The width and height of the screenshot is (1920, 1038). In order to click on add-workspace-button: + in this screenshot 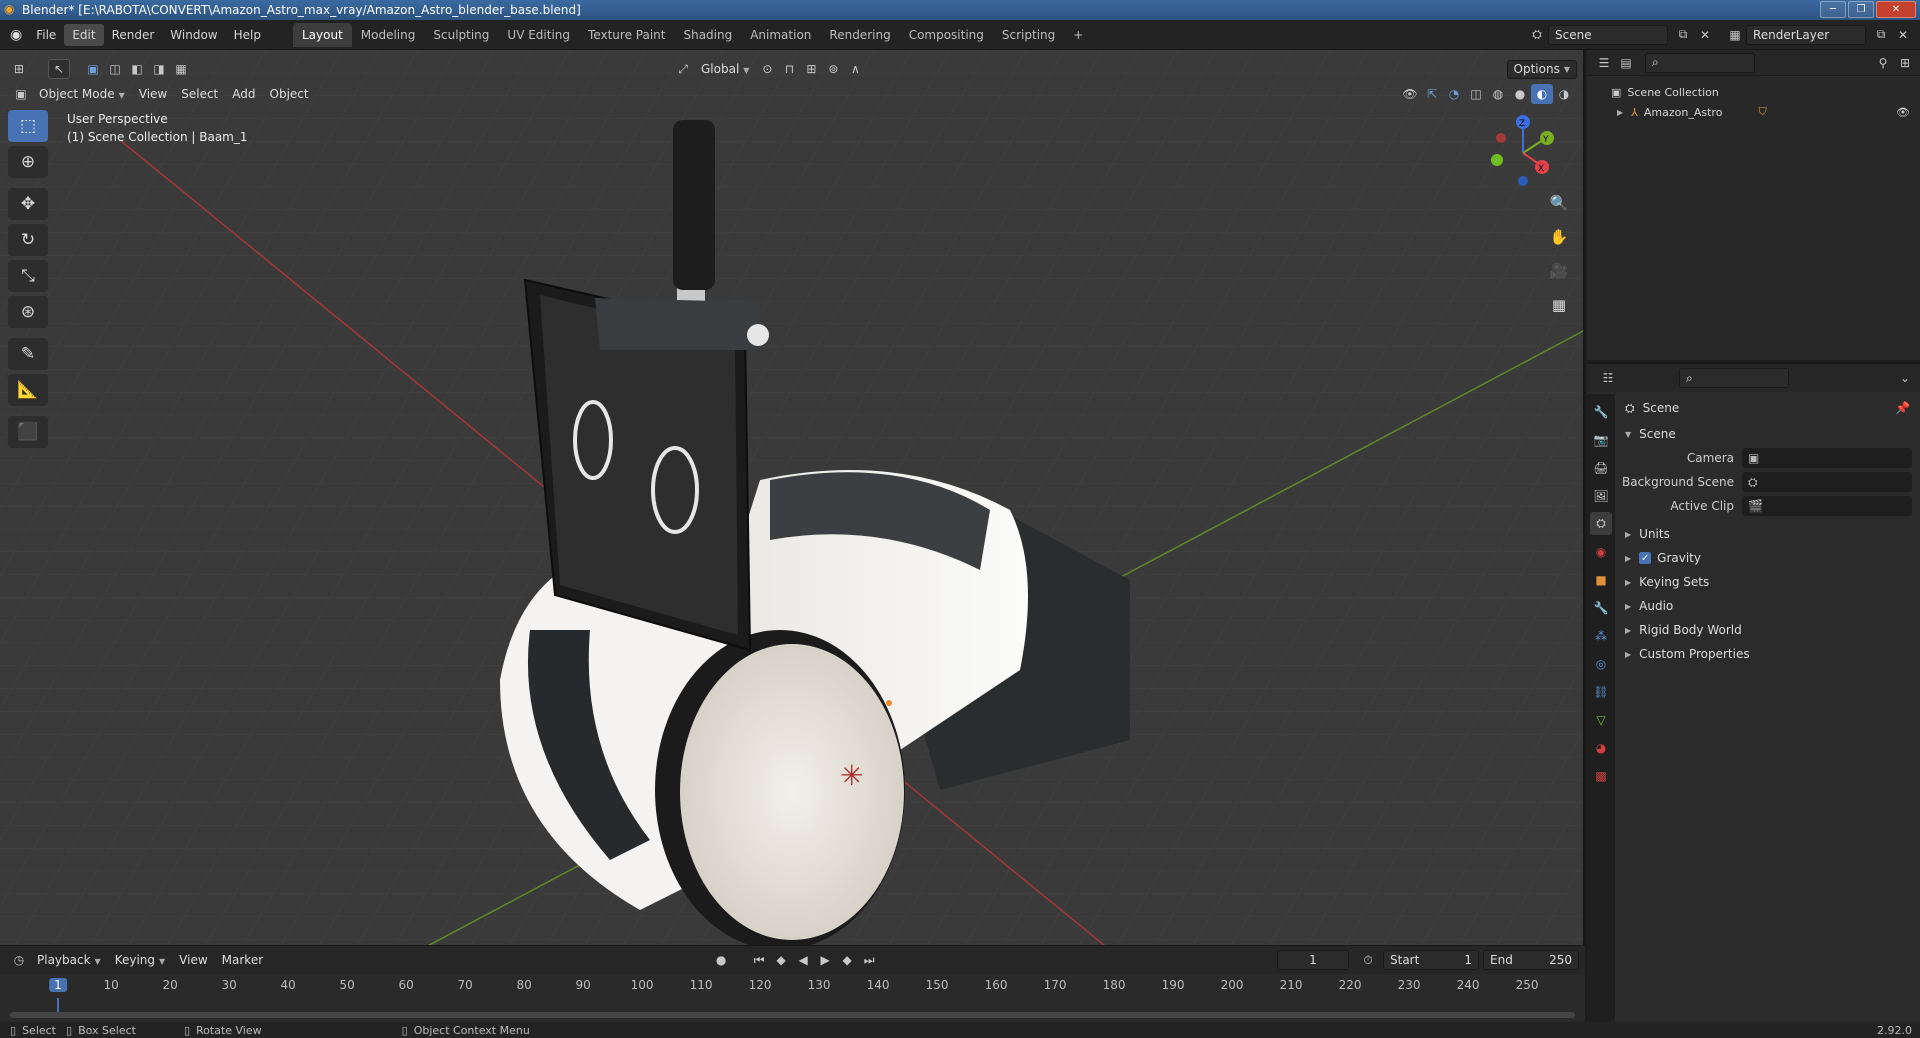, I will do `click(1078, 35)`.